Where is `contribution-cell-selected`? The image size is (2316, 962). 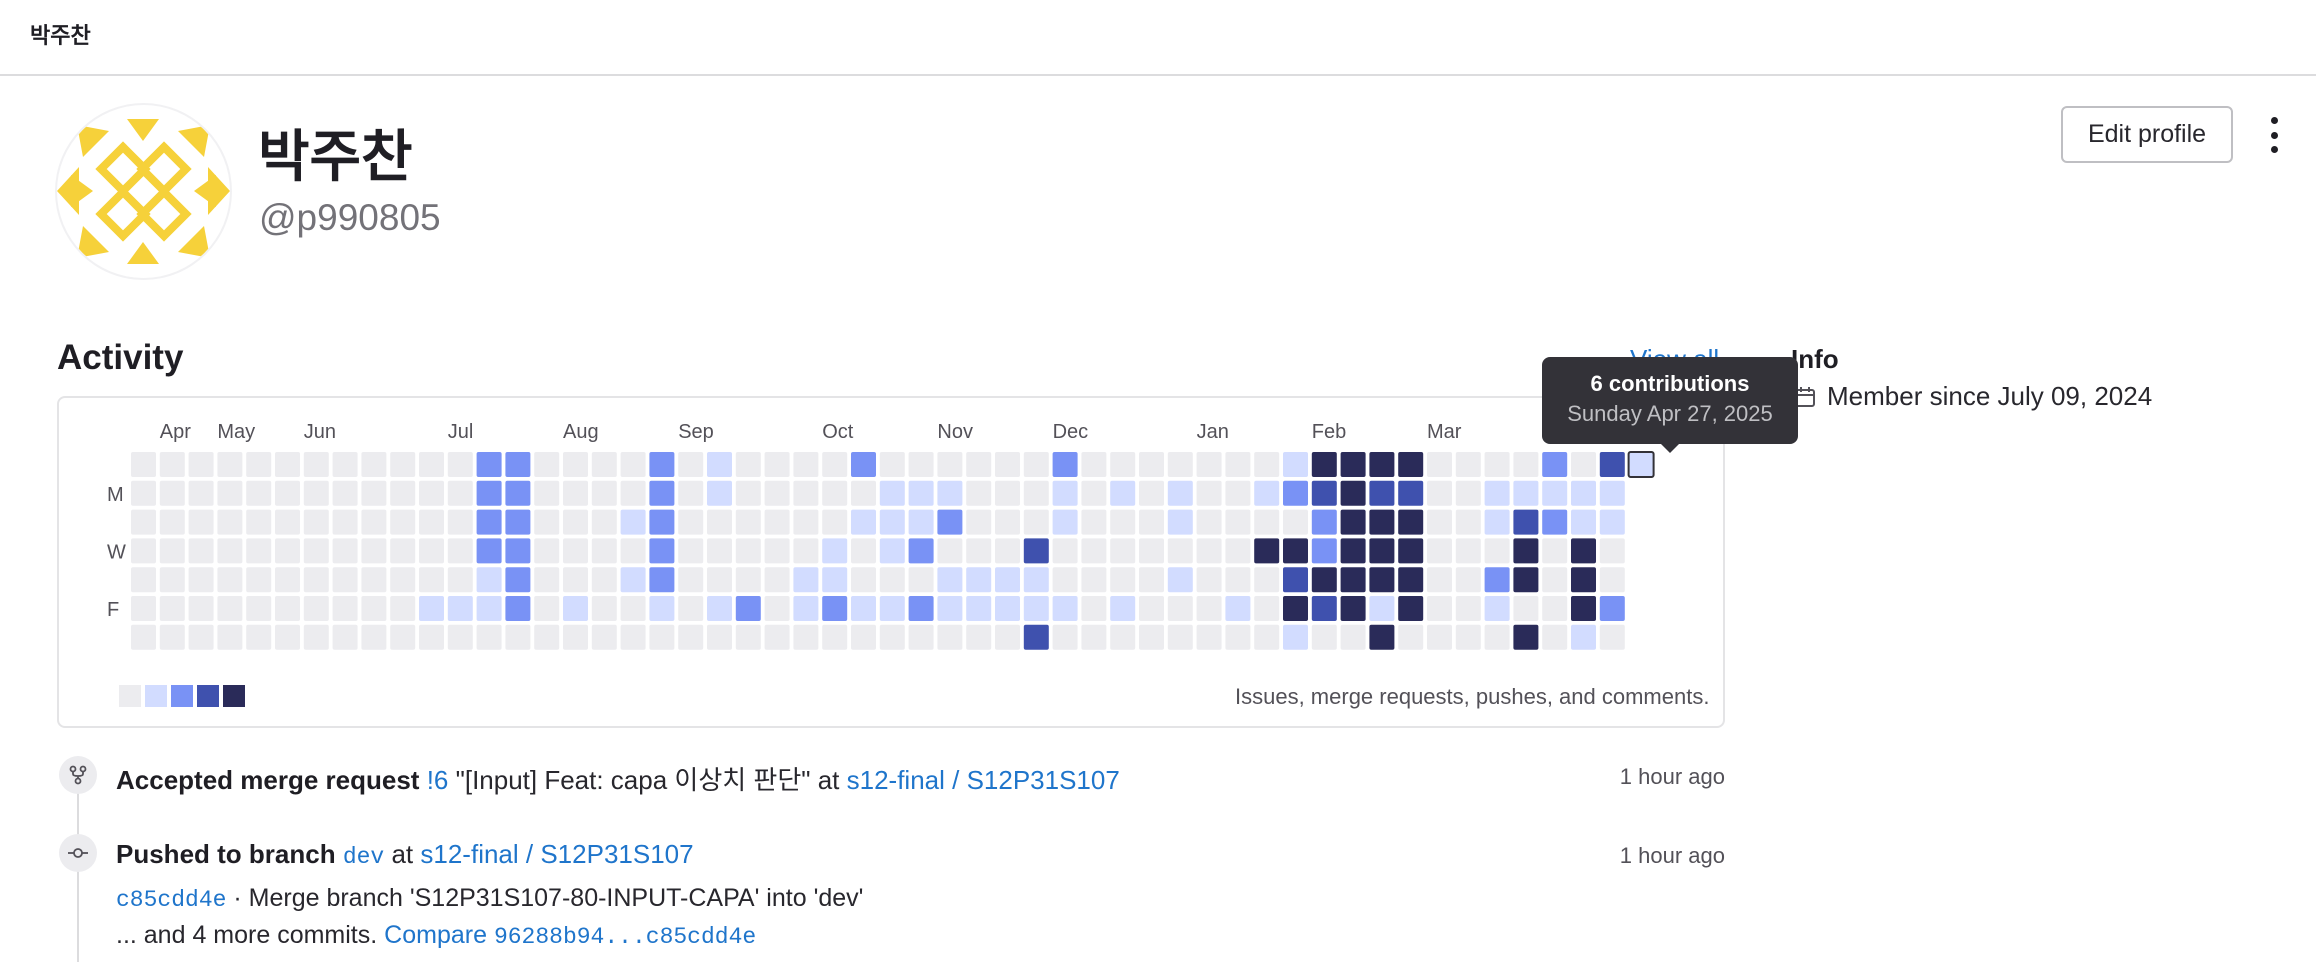
contribution-cell-selected is located at coordinates (1641, 464).